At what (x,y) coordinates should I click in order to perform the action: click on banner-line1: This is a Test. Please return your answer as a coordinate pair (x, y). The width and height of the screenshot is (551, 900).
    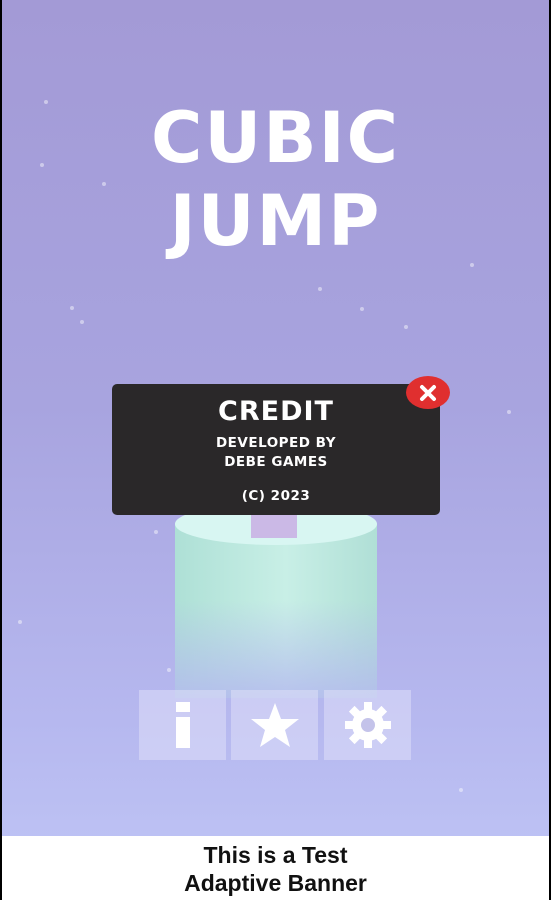
    Looking at the image, I should click on (275, 855).